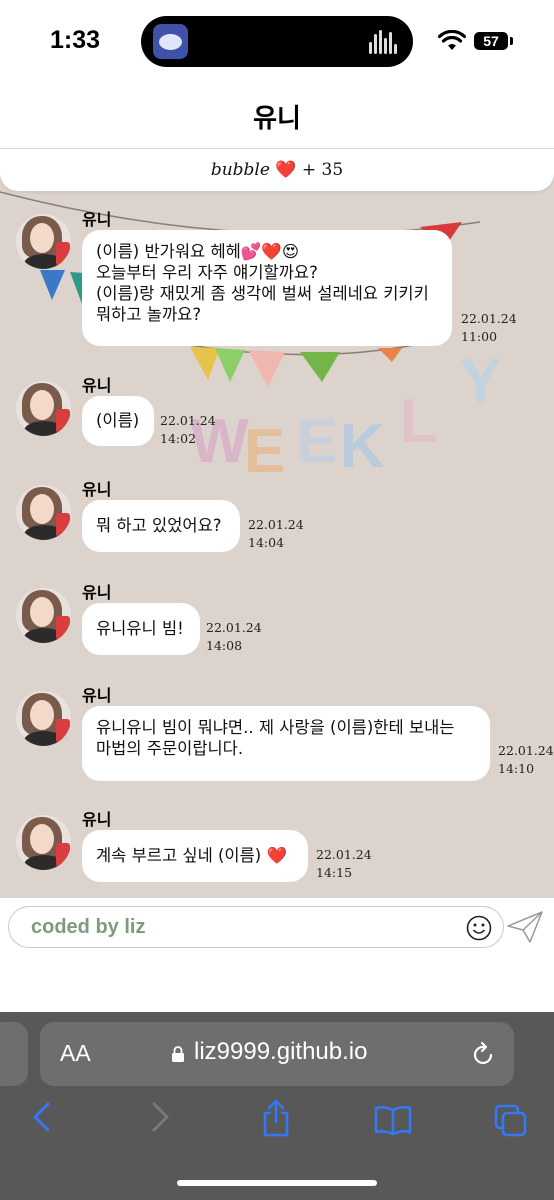  I want to click on message-item: 유니 계속 부르고 싶네 (이름) ❤️ 22.01.24 14:15, so click(277, 849).